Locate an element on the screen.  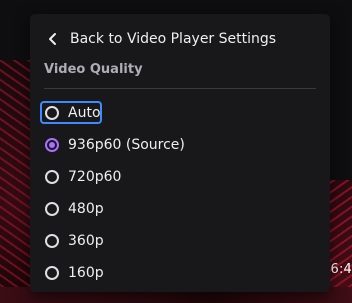
option-label: 160p is located at coordinates (86, 273).